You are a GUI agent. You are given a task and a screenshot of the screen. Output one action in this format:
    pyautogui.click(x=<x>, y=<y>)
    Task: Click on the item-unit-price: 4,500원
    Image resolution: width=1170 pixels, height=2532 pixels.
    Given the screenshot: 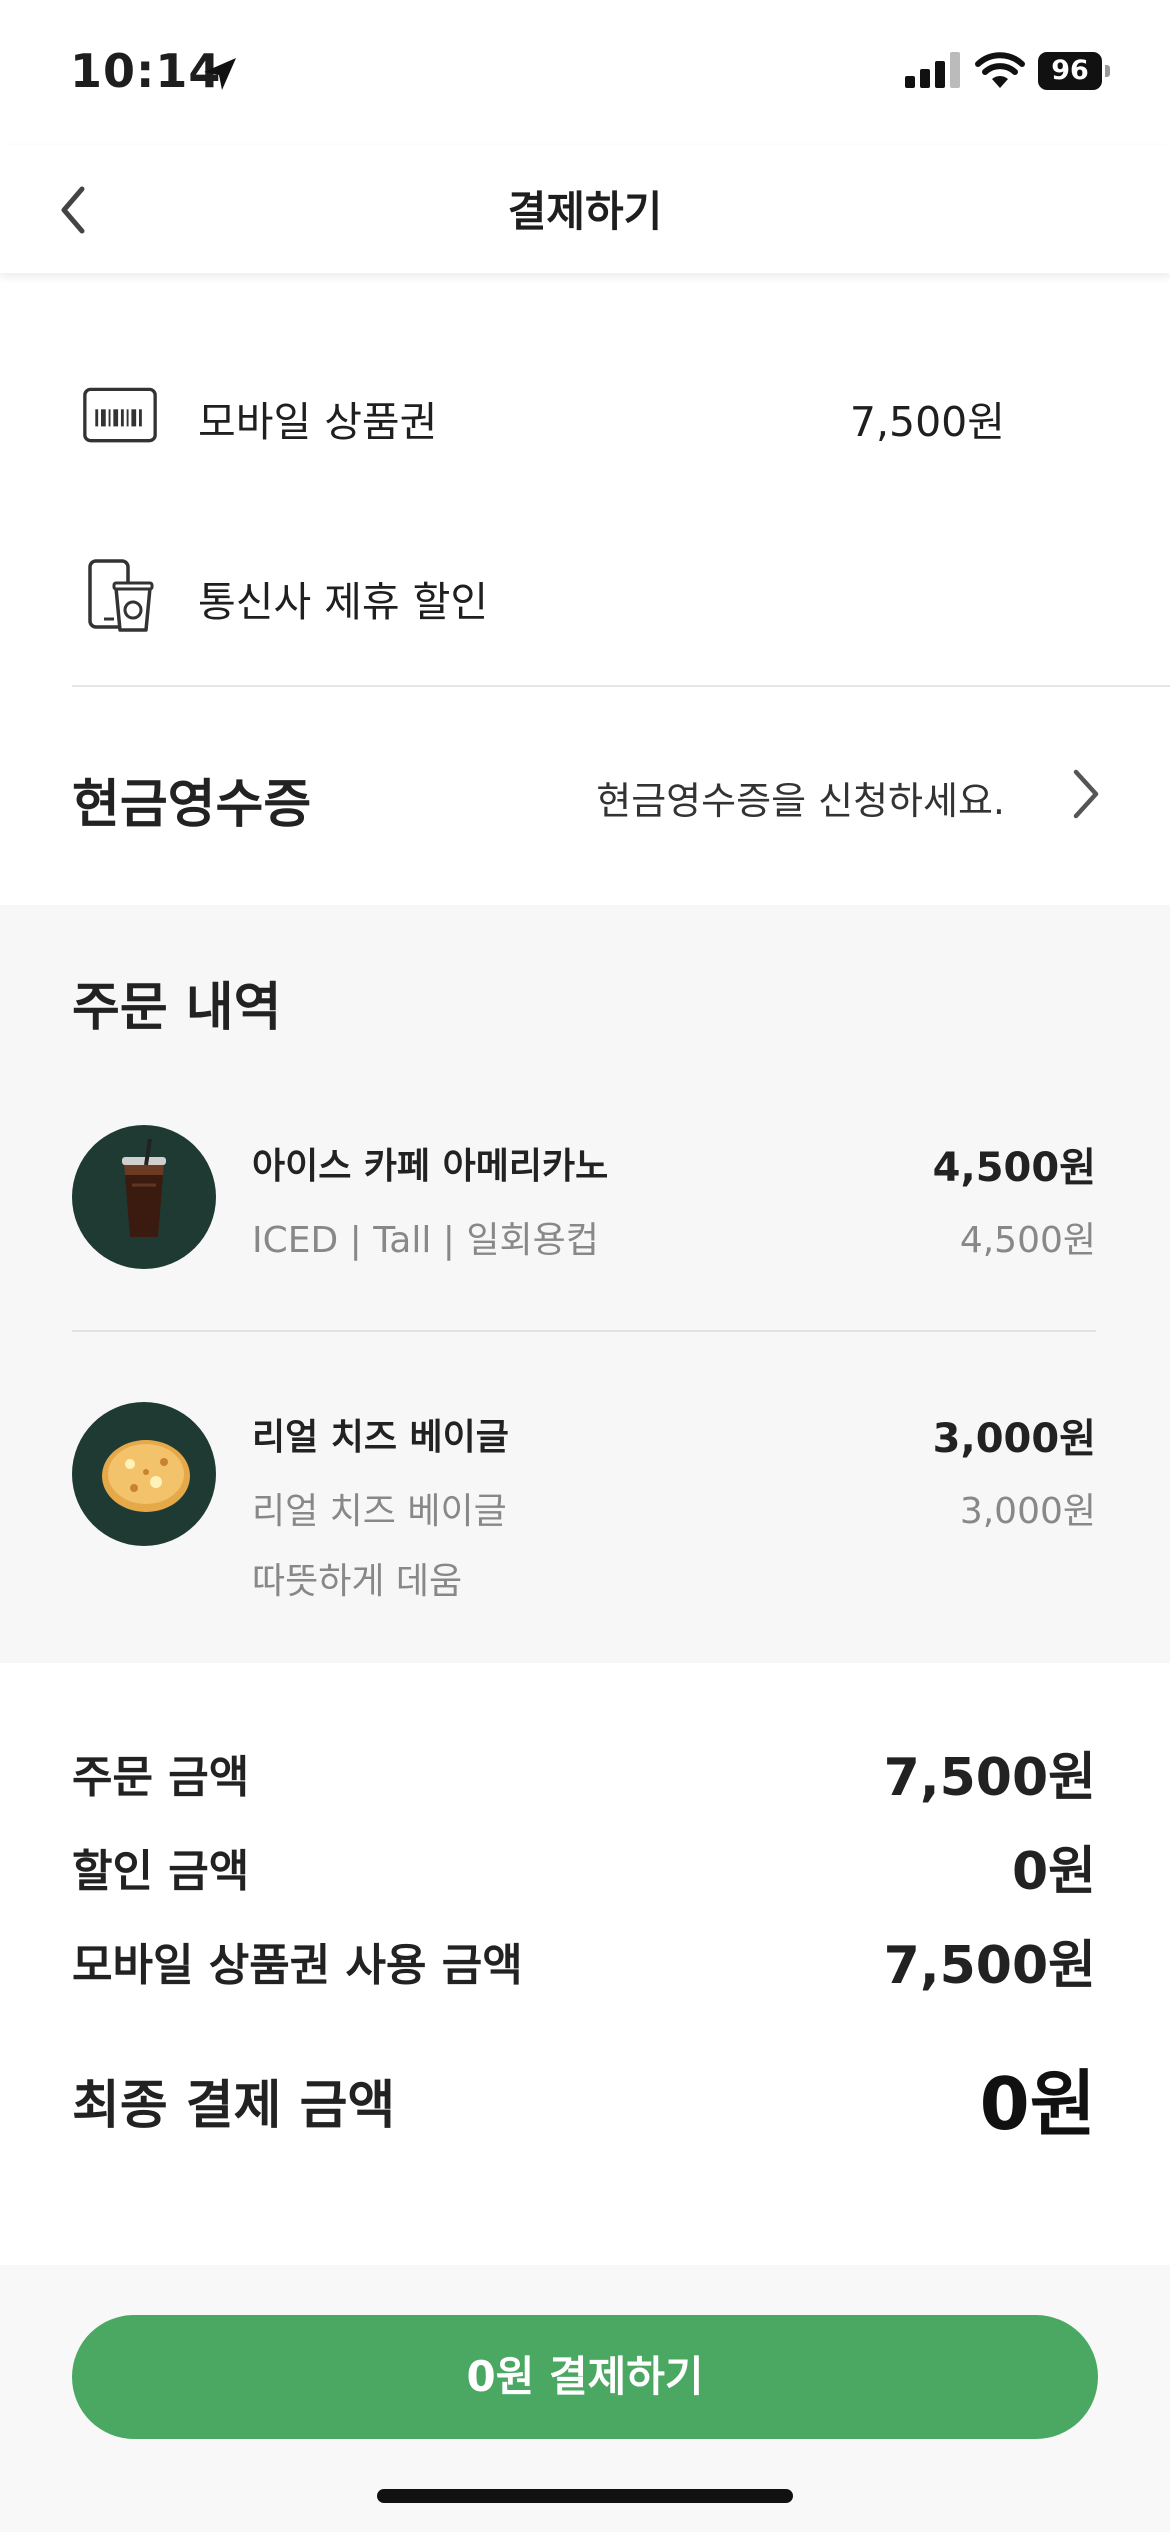 What is the action you would take?
    pyautogui.click(x=1027, y=1240)
    